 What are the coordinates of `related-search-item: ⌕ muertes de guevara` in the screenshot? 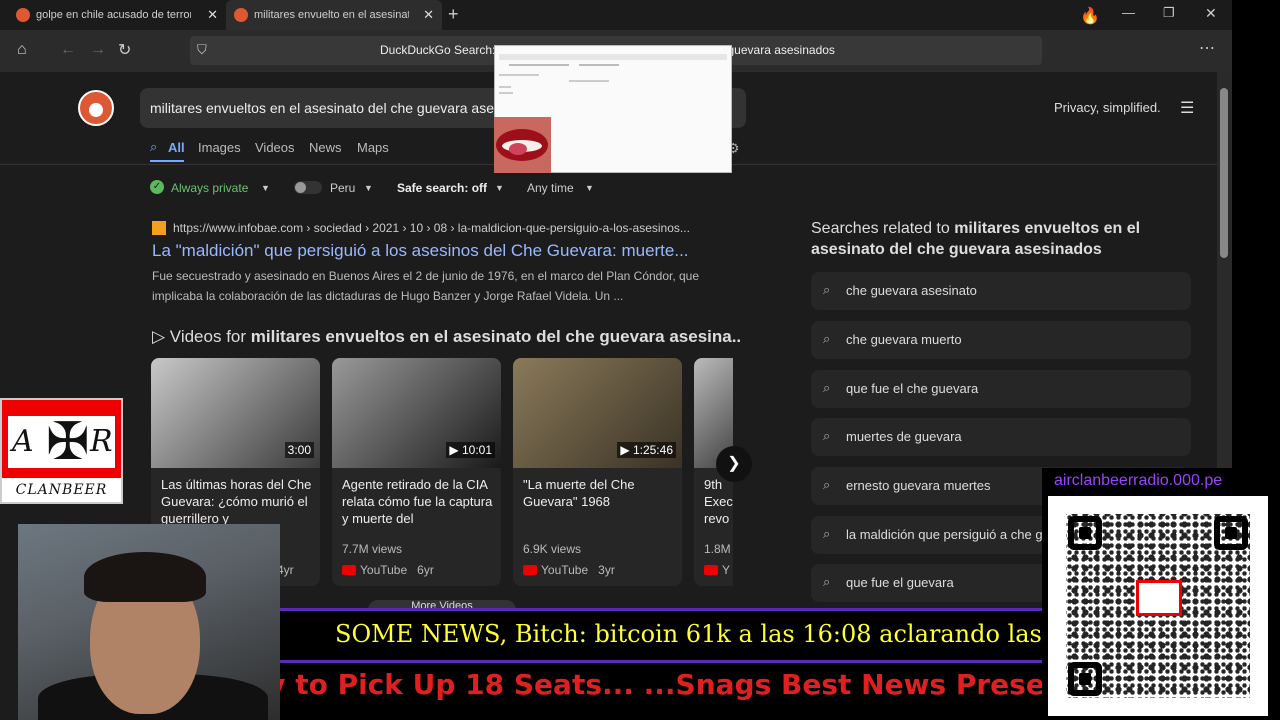 It's located at (1001, 437).